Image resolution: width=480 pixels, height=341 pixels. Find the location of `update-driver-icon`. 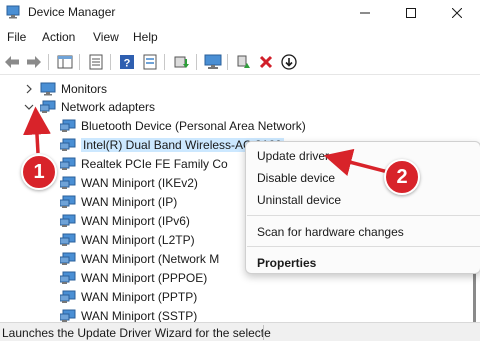

update-driver-icon is located at coordinates (243, 61).